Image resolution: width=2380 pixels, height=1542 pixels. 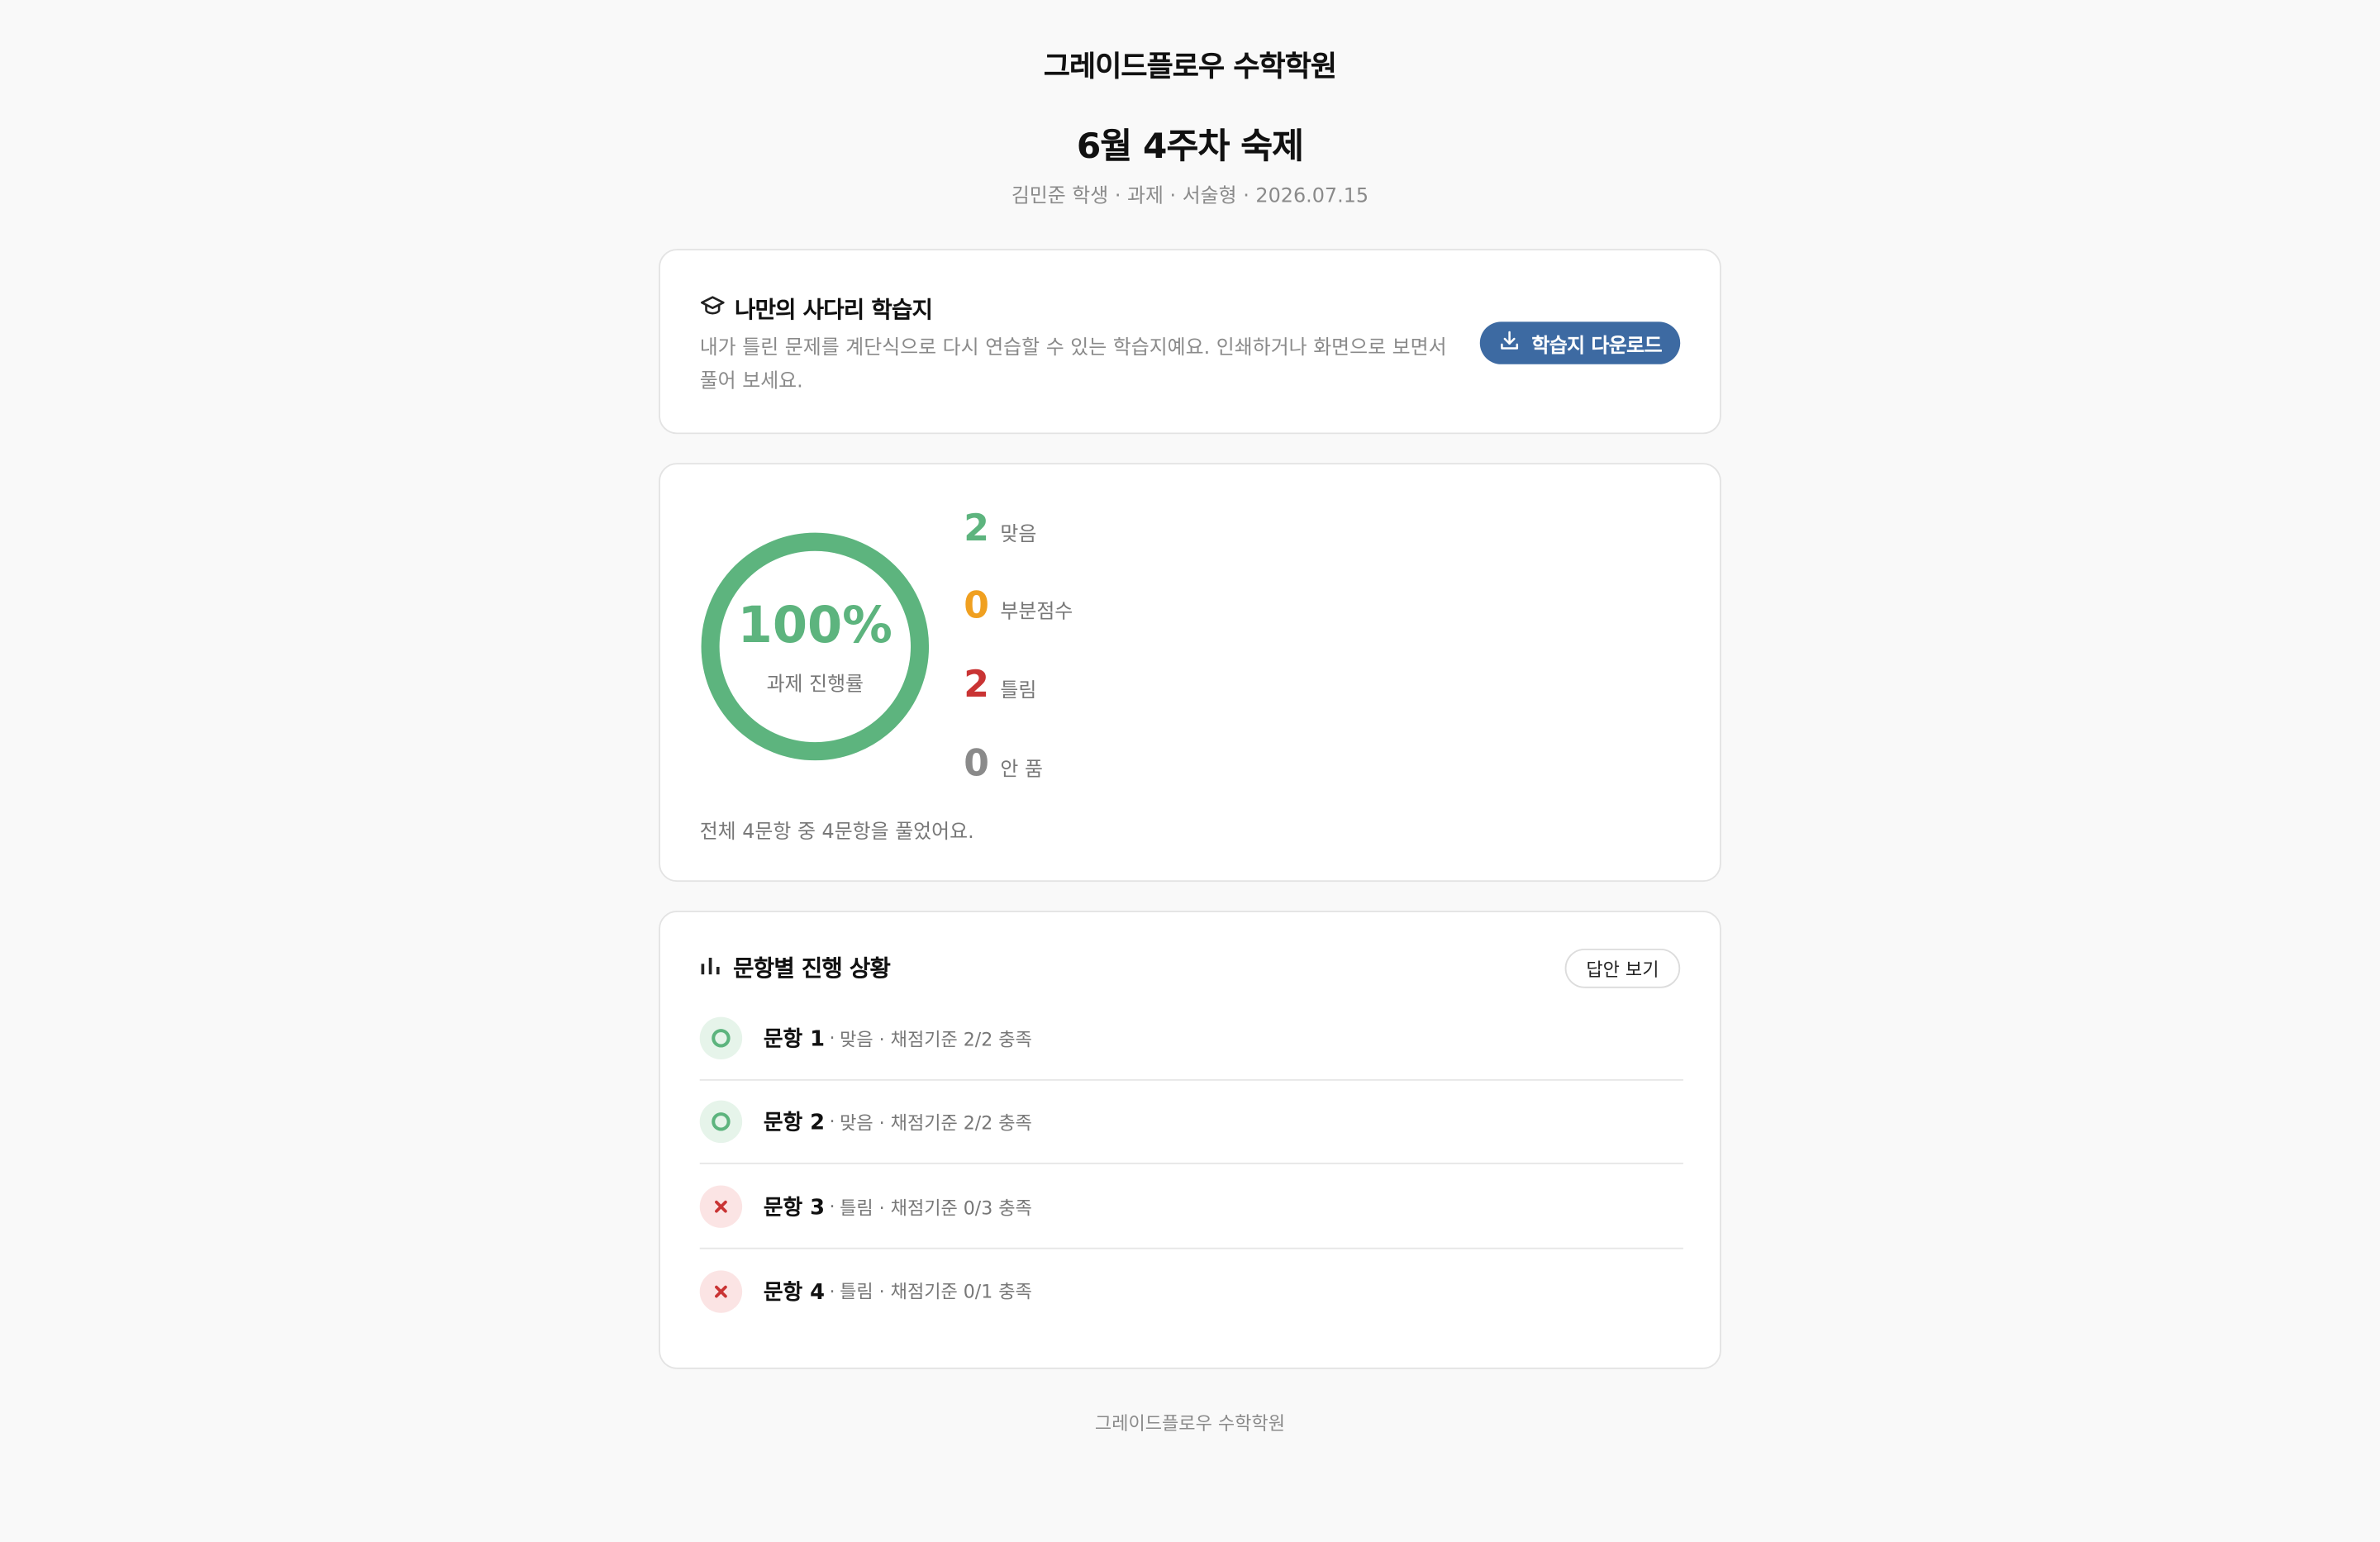 I want to click on question-row: 문항 2 · 맞음 · 채점기준 2/2 충족, so click(x=1191, y=1122).